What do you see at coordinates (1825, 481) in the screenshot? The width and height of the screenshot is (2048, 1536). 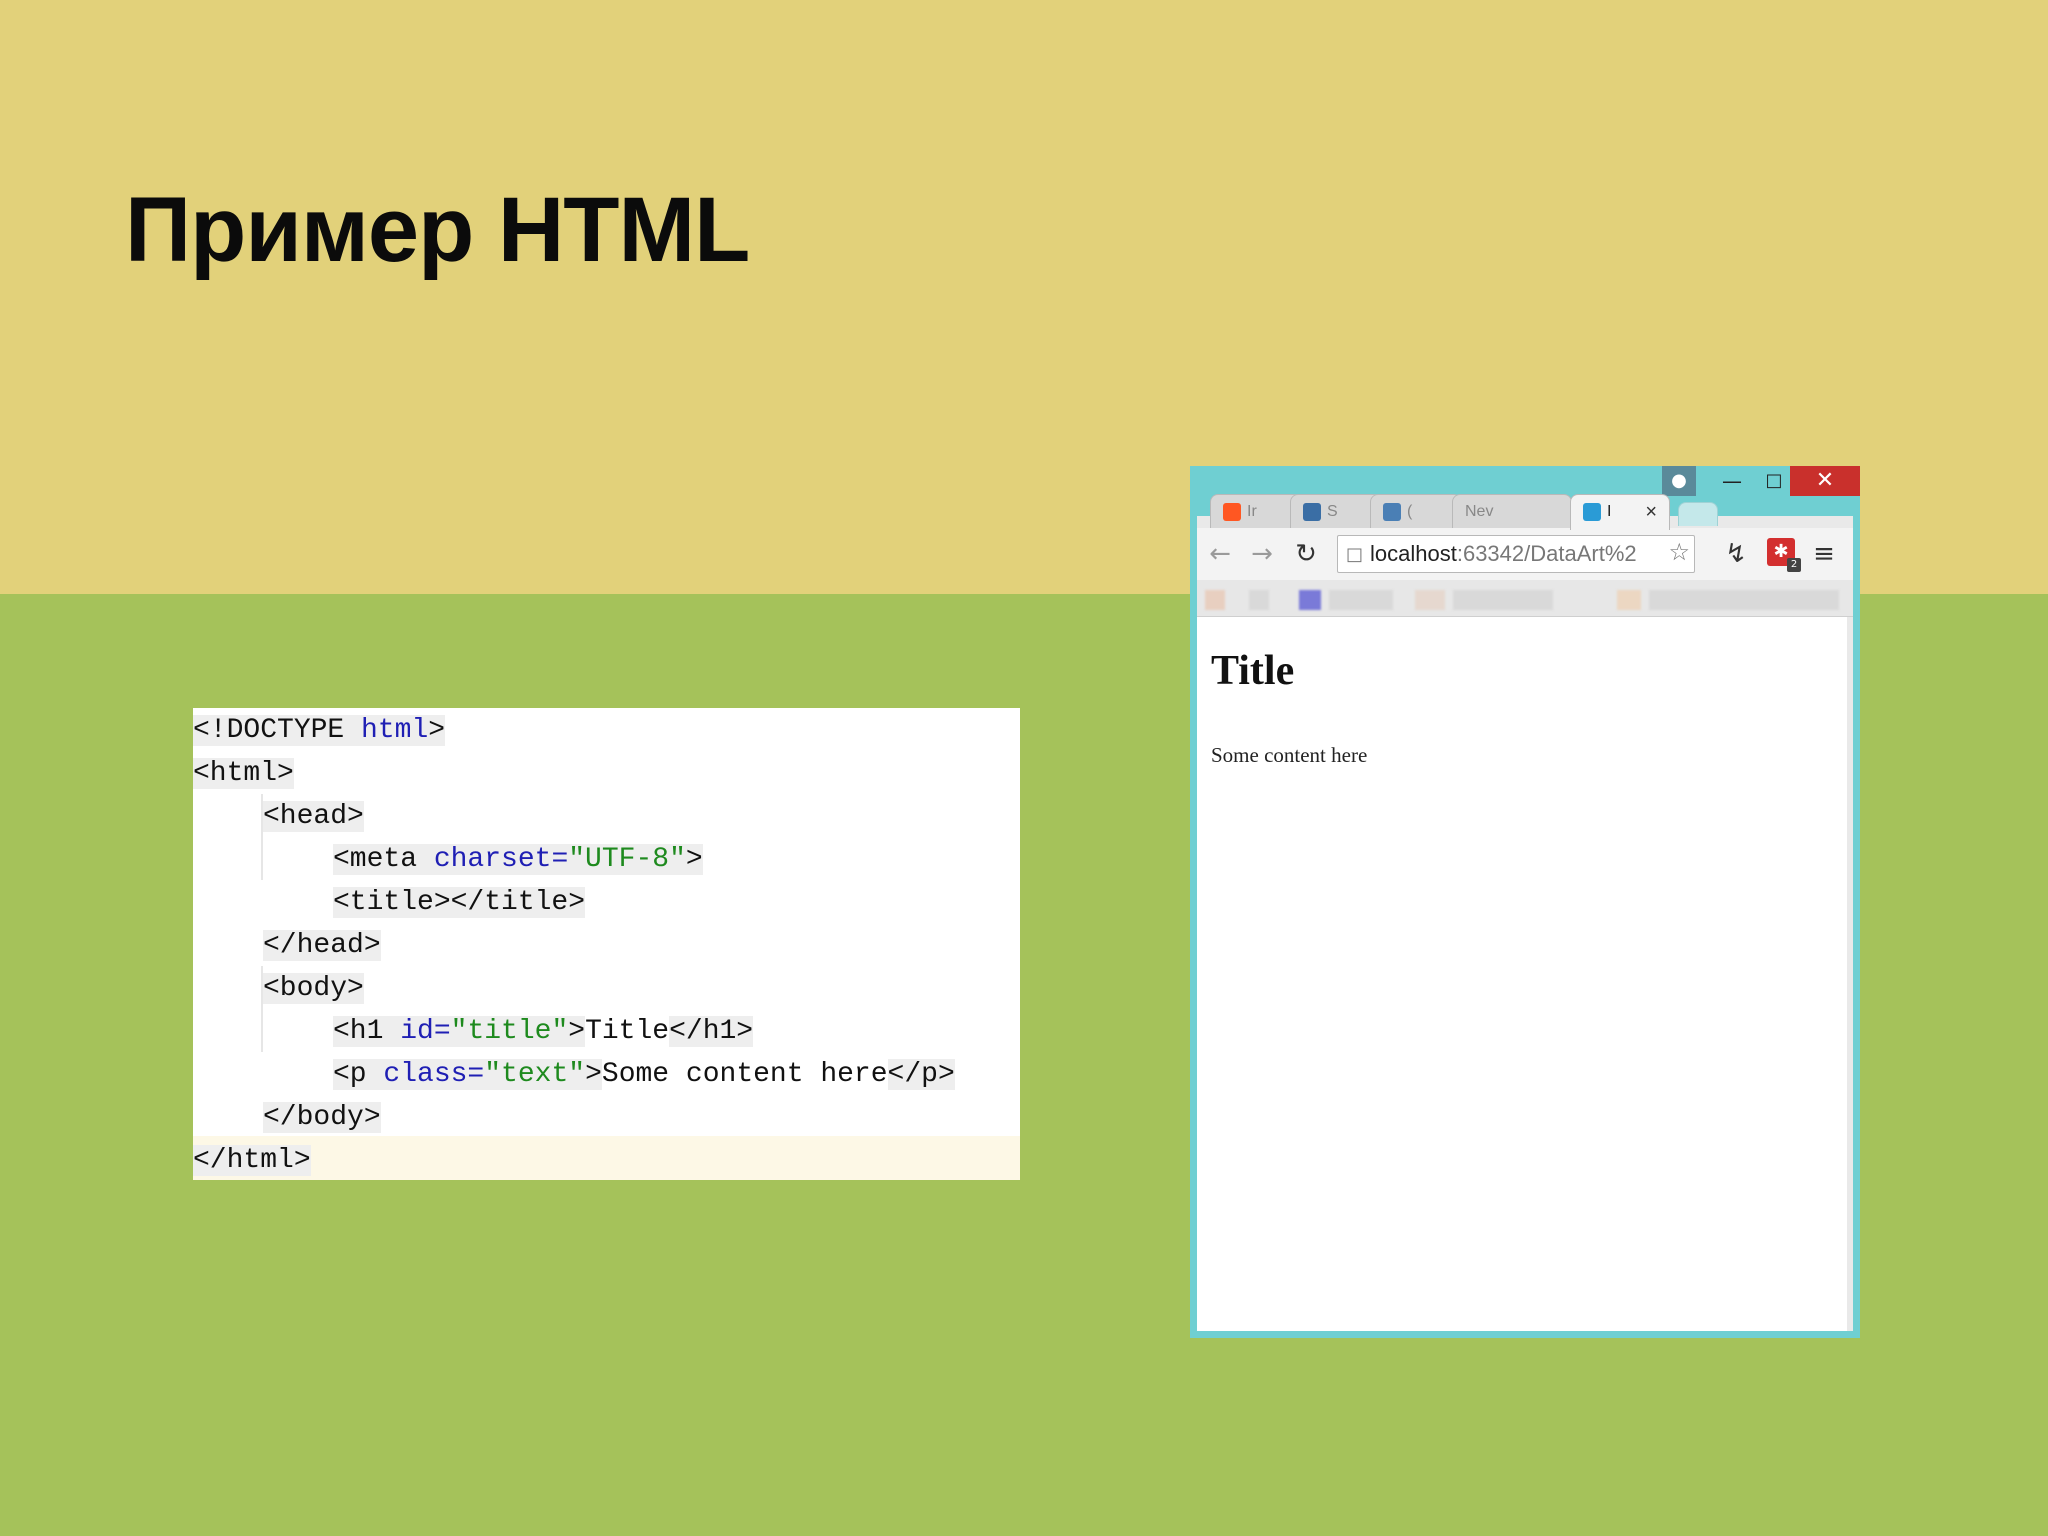 I see `close-window-button: ✕` at bounding box center [1825, 481].